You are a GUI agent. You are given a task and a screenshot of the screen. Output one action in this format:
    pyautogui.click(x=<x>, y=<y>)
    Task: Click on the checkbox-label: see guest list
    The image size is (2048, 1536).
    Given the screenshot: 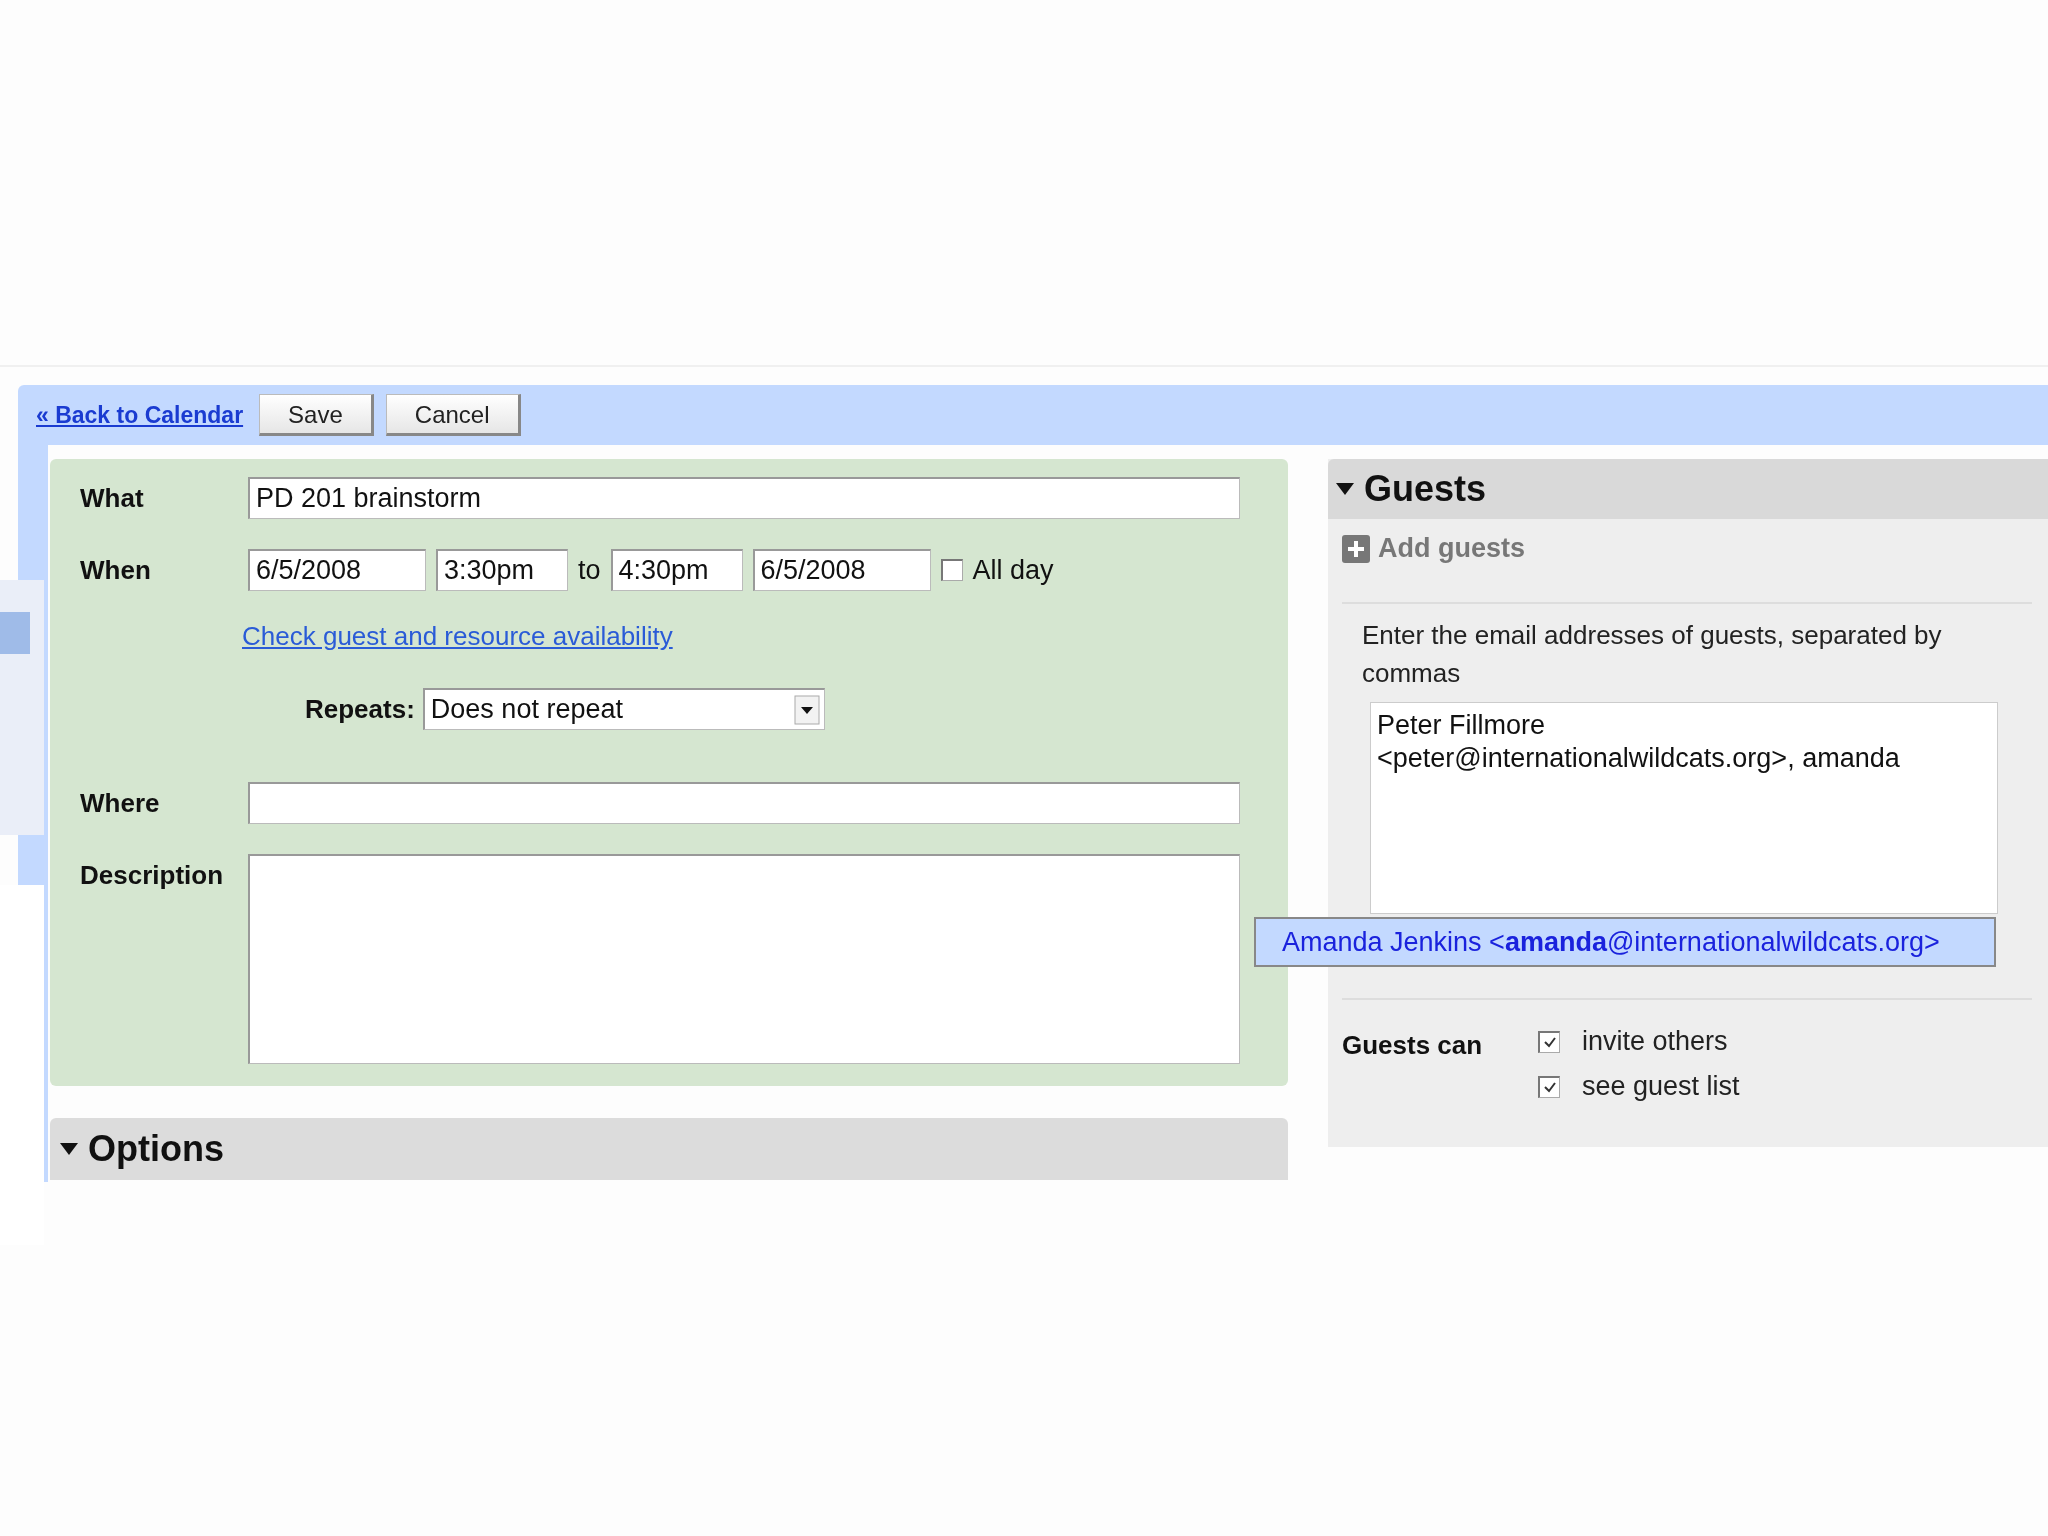 What is the action you would take?
    pyautogui.click(x=1661, y=1086)
    